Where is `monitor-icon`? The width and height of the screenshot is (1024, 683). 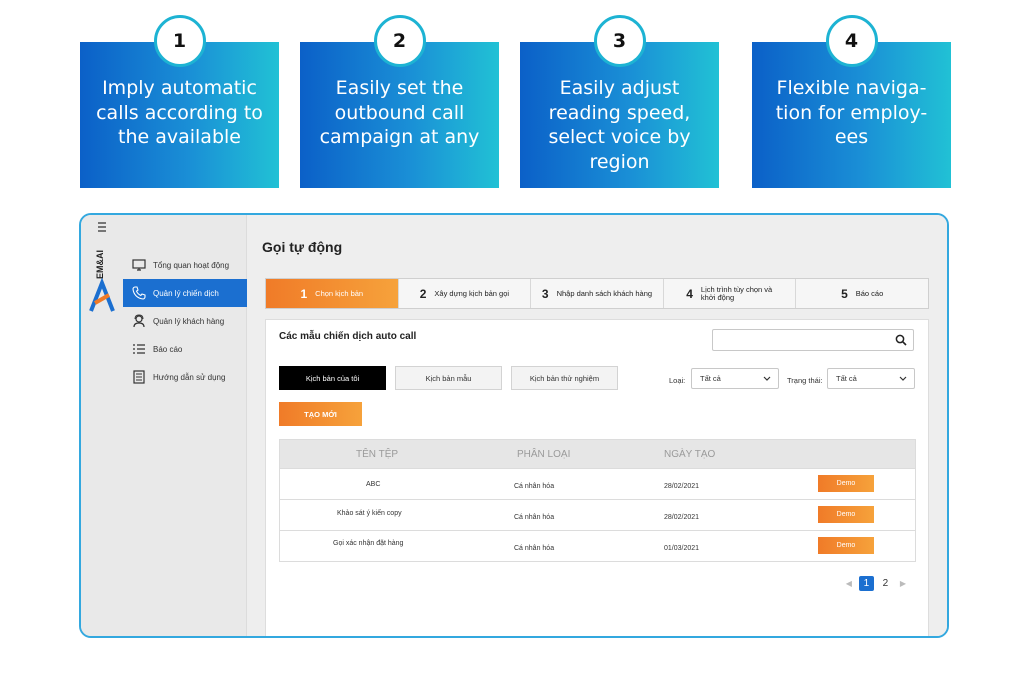 monitor-icon is located at coordinates (139, 265).